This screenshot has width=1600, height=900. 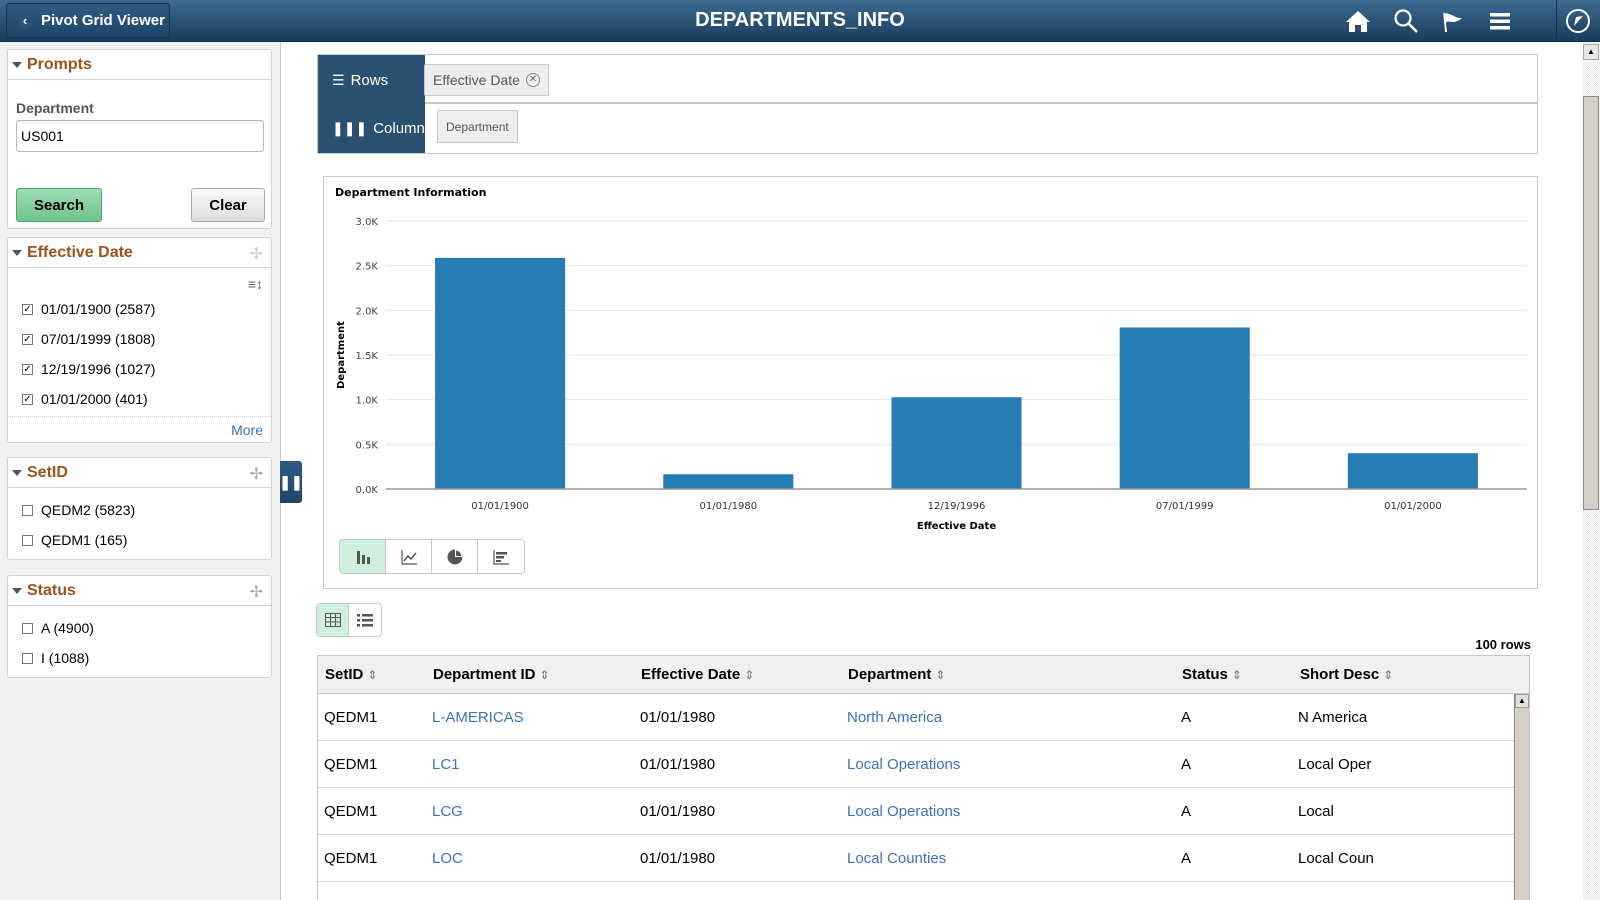 What do you see at coordinates (1316, 811) in the screenshot?
I see `cell-short-desc: Local` at bounding box center [1316, 811].